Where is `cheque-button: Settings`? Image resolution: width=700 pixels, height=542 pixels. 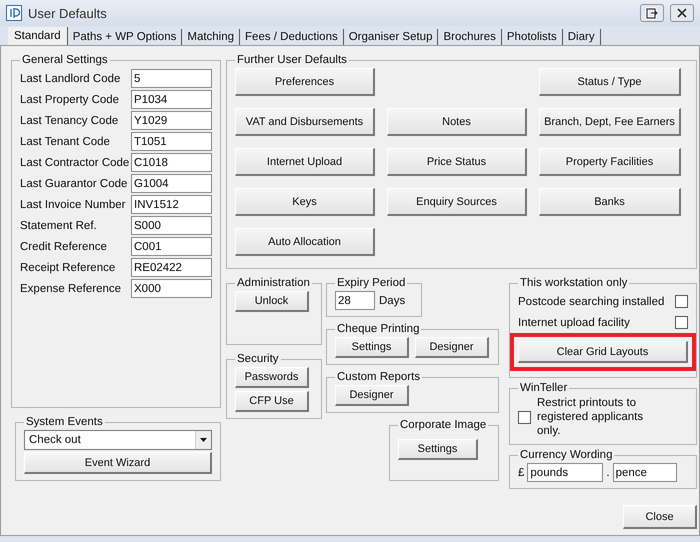
cheque-button: Settings is located at coordinates (372, 347).